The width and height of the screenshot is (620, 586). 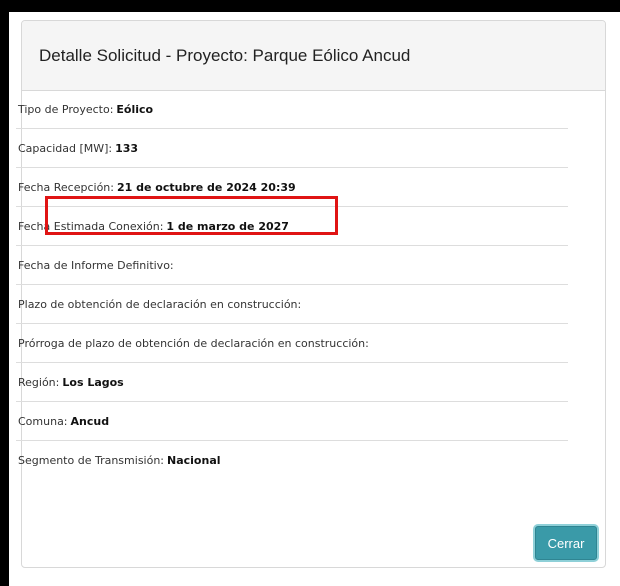 What do you see at coordinates (39, 382) in the screenshot?
I see `row-label: Región:` at bounding box center [39, 382].